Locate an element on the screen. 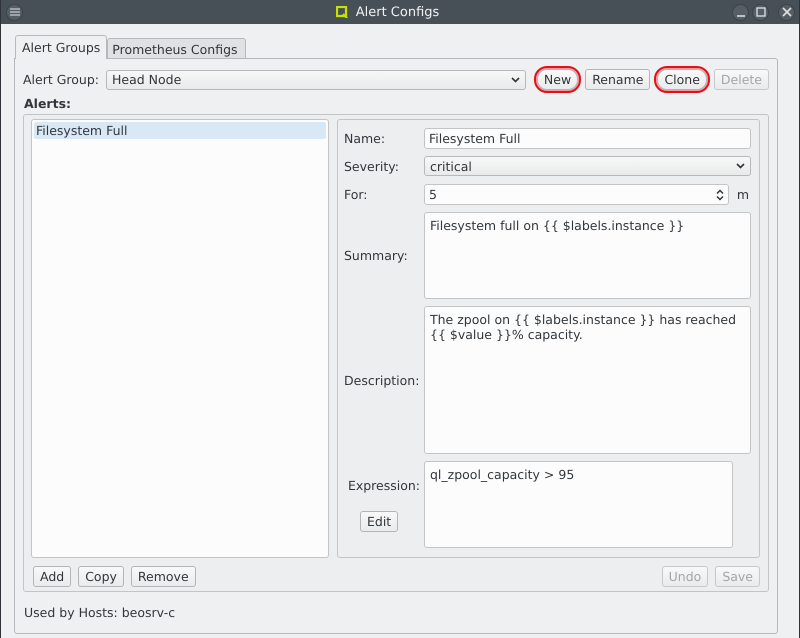  spin-arrows-icon is located at coordinates (720, 194).